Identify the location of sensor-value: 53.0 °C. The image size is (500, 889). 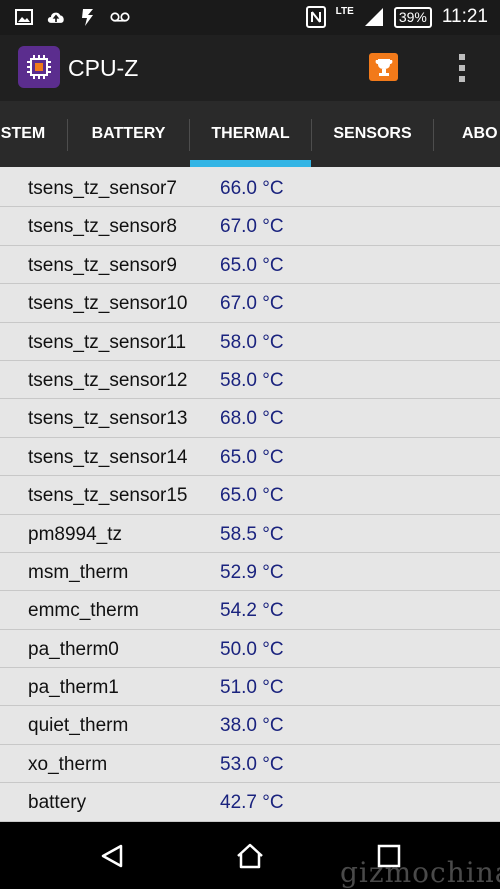
(252, 764).